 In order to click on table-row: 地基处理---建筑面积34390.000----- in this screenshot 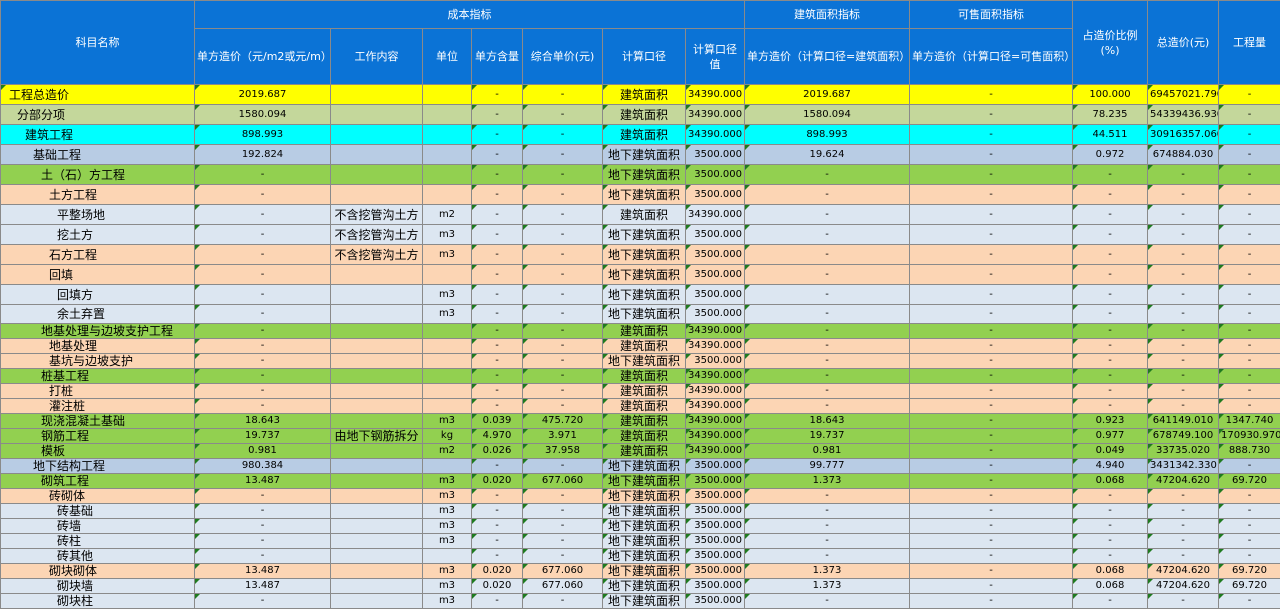, I will do `click(640, 346)`.